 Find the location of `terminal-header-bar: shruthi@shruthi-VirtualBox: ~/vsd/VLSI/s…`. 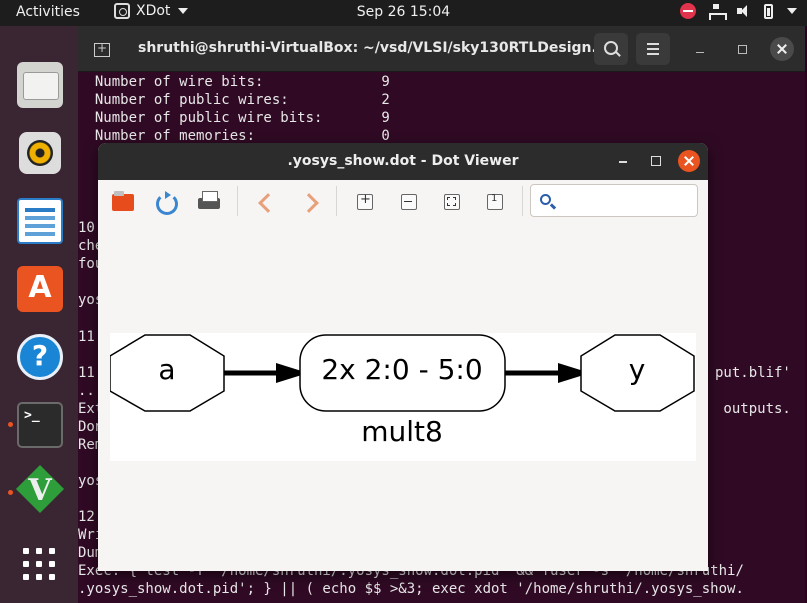

terminal-header-bar: shruthi@shruthi-VirtualBox: ~/vsd/VLSI/s… is located at coordinates (441, 49).